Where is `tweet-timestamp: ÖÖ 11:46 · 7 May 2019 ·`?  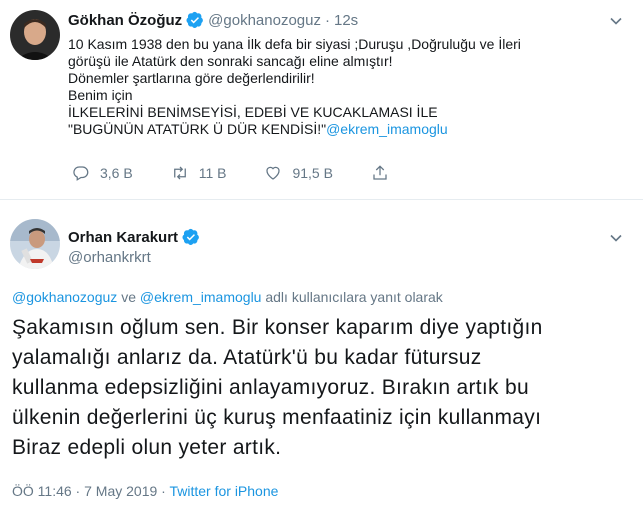 tweet-timestamp: ÖÖ 11:46 · 7 May 2019 · is located at coordinates (89, 491).